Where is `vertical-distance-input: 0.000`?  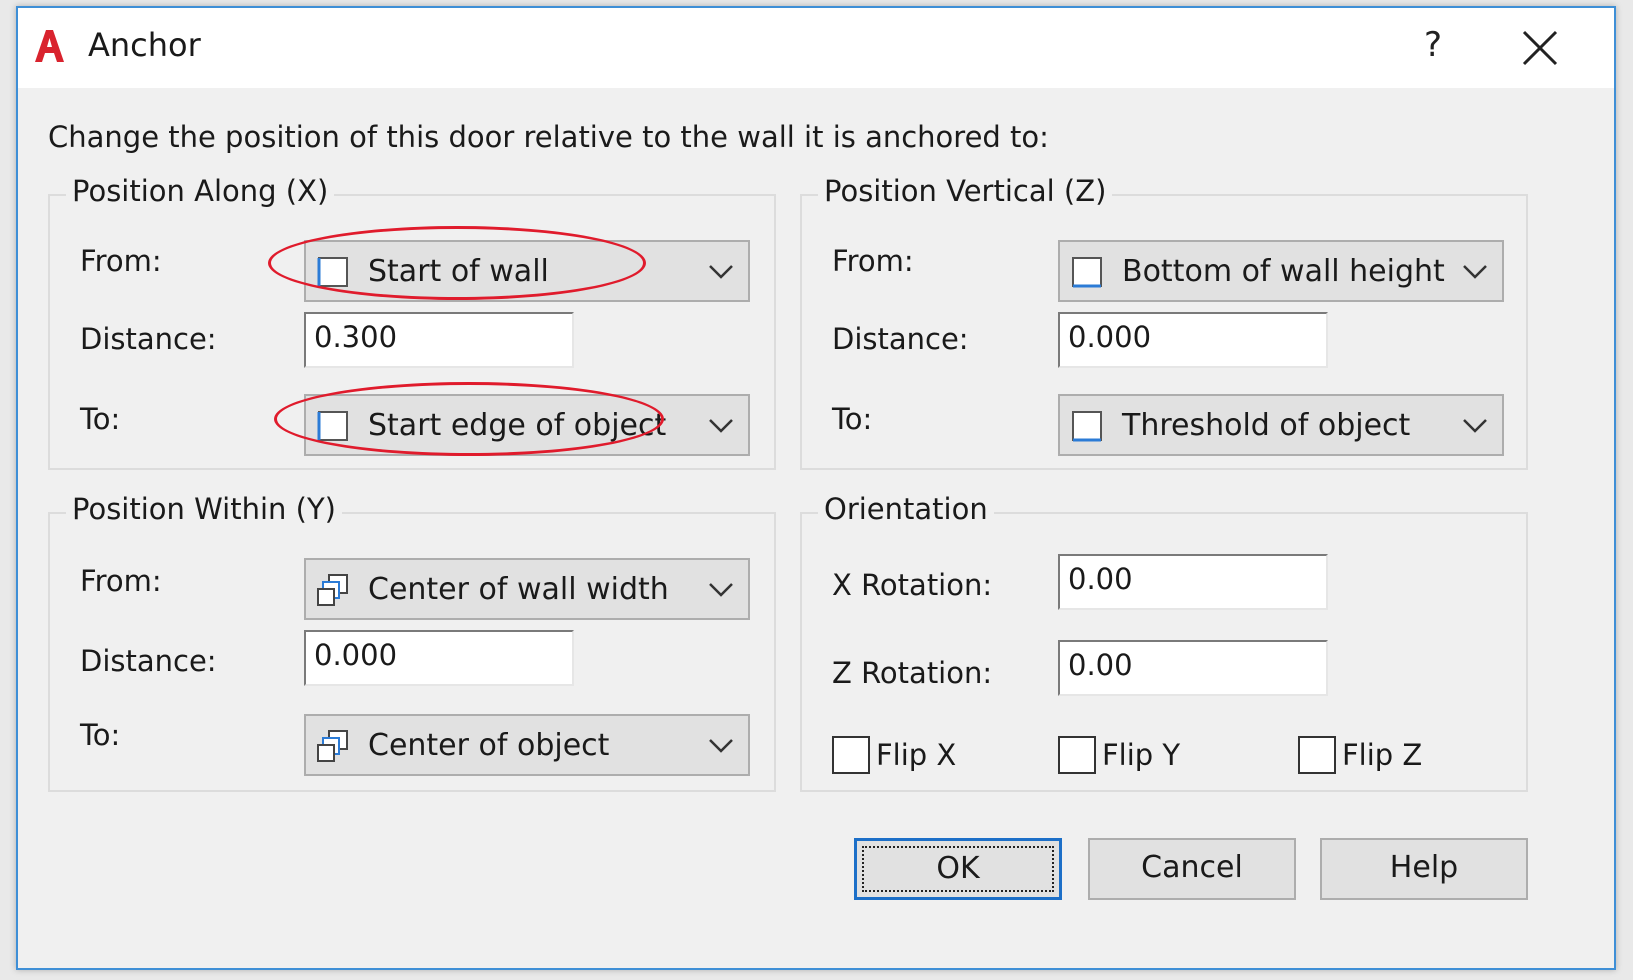 vertical-distance-input: 0.000 is located at coordinates (1193, 340).